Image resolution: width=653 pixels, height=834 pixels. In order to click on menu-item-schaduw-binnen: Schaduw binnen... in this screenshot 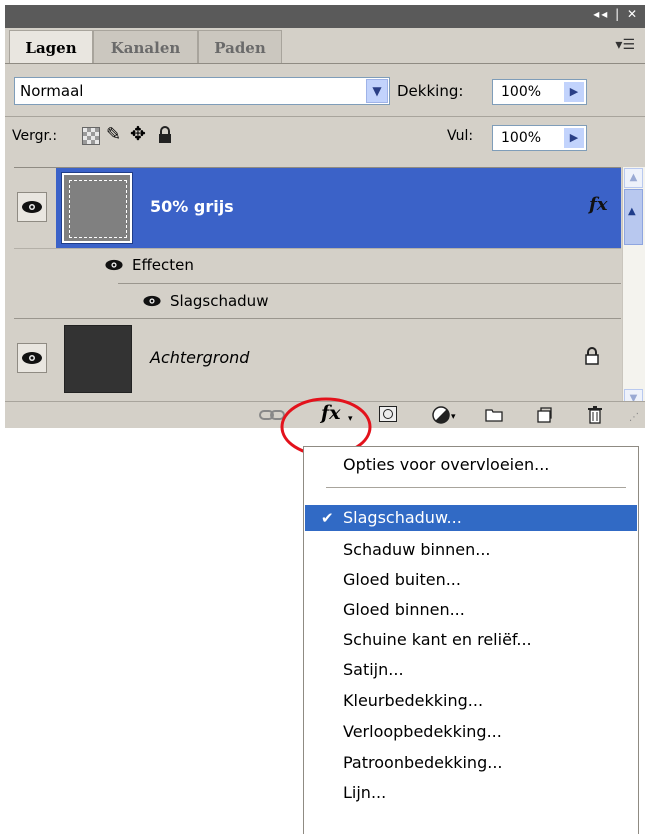, I will do `click(471, 550)`.